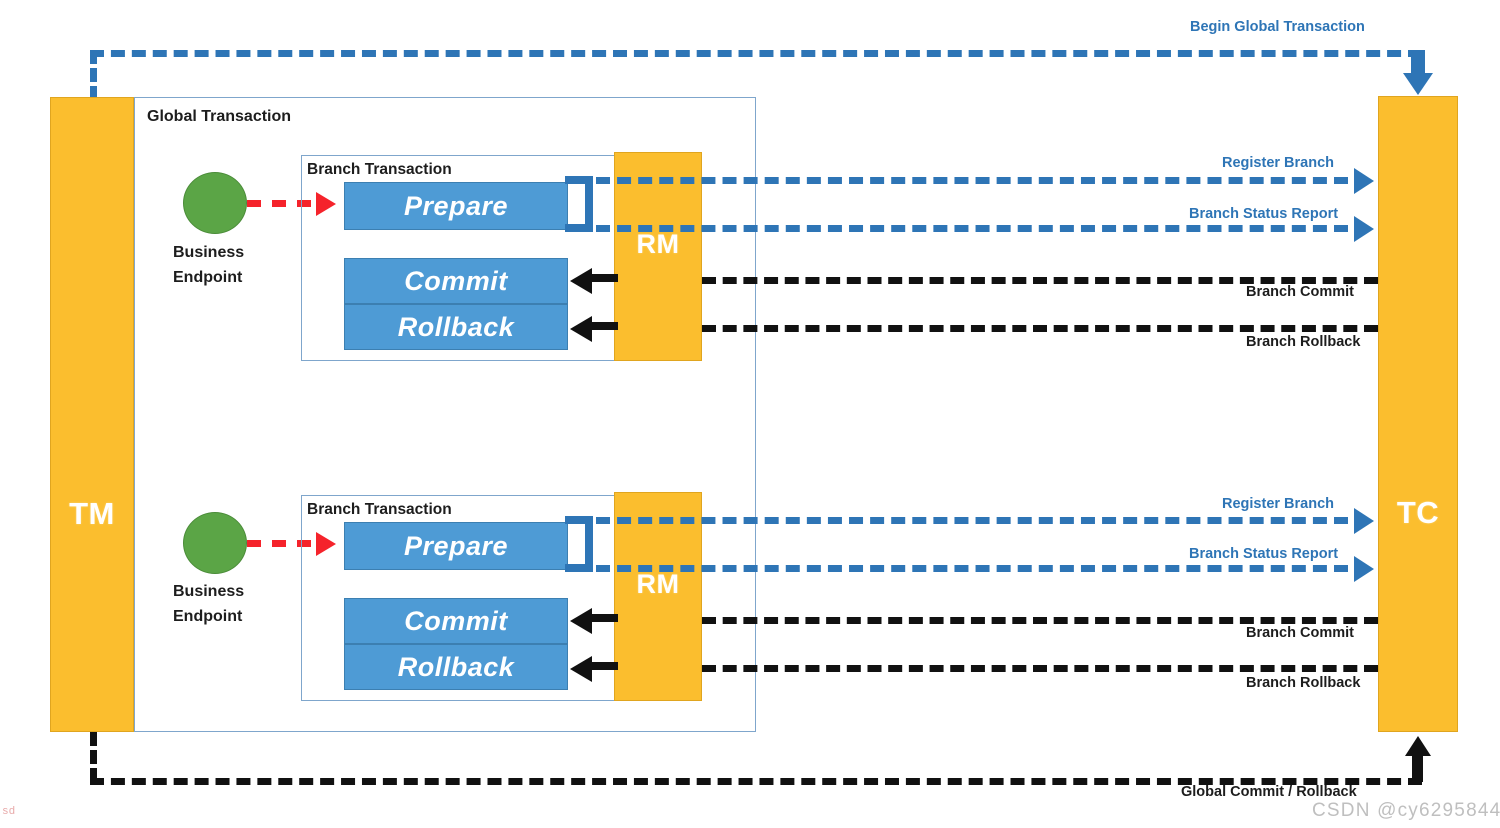 The width and height of the screenshot is (1500, 828). I want to click on flow-branch-rollback-line-top, so click(1040, 328).